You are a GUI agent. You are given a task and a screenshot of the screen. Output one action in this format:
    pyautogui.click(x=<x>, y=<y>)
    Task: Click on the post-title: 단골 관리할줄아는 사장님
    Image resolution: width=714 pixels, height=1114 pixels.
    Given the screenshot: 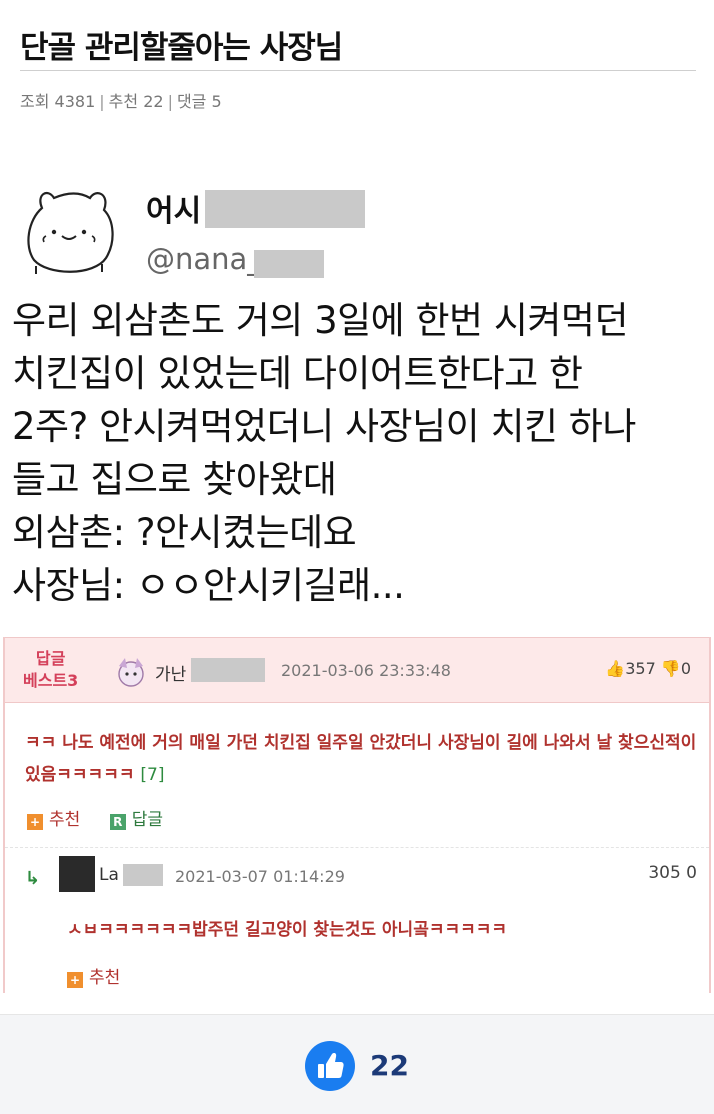 What is the action you would take?
    pyautogui.click(x=181, y=48)
    